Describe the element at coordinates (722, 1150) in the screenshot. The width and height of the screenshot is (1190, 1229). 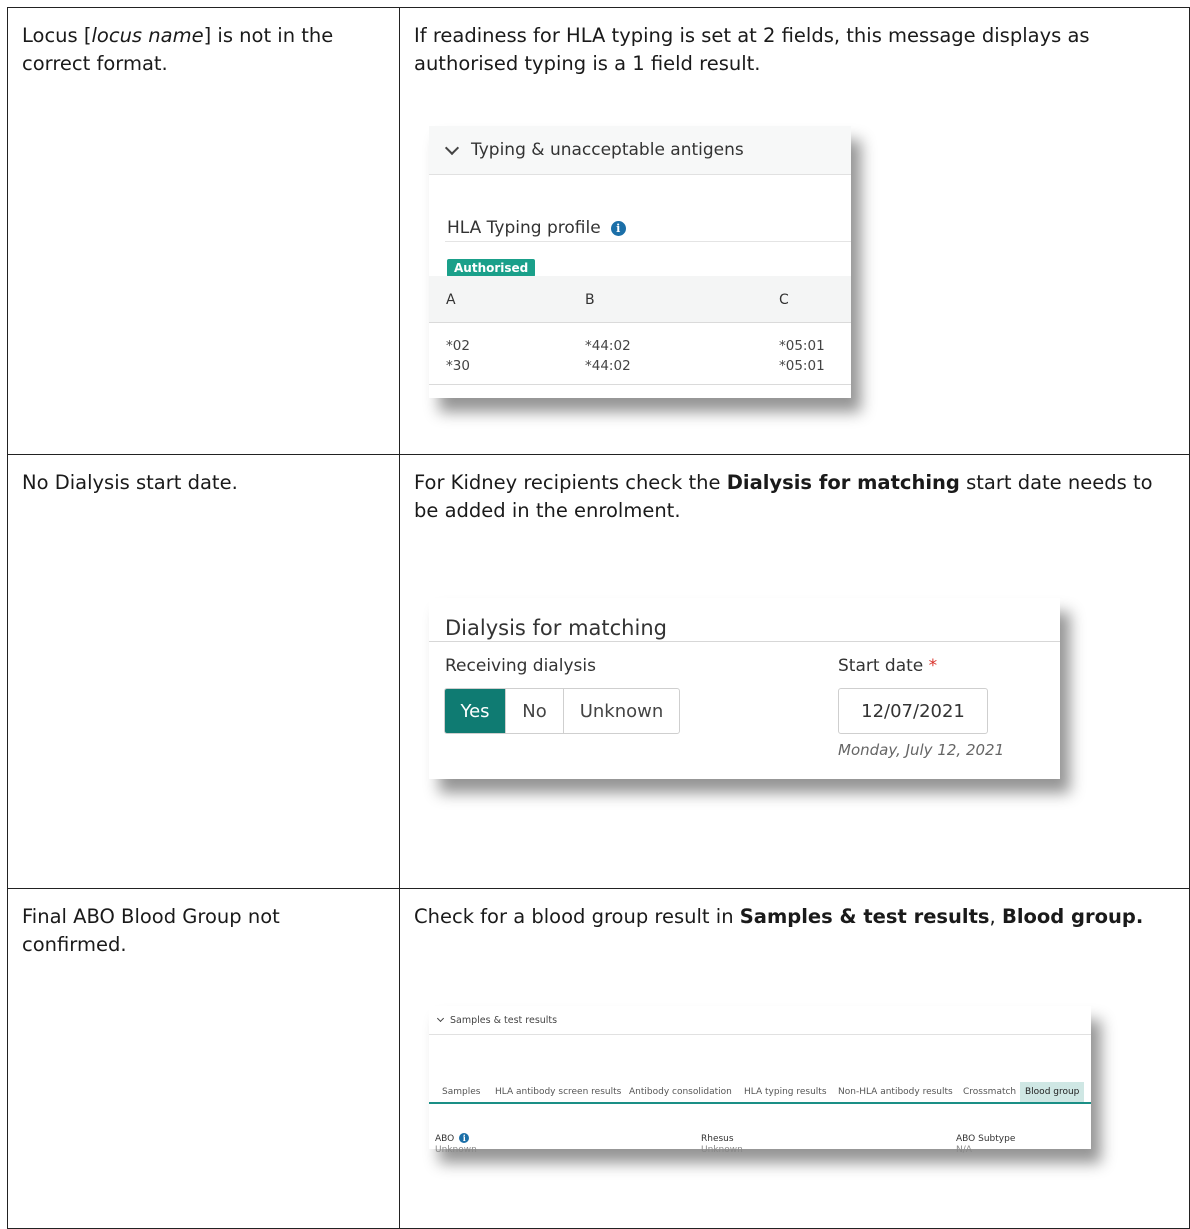
I see `rhesus-value: Unknown` at that location.